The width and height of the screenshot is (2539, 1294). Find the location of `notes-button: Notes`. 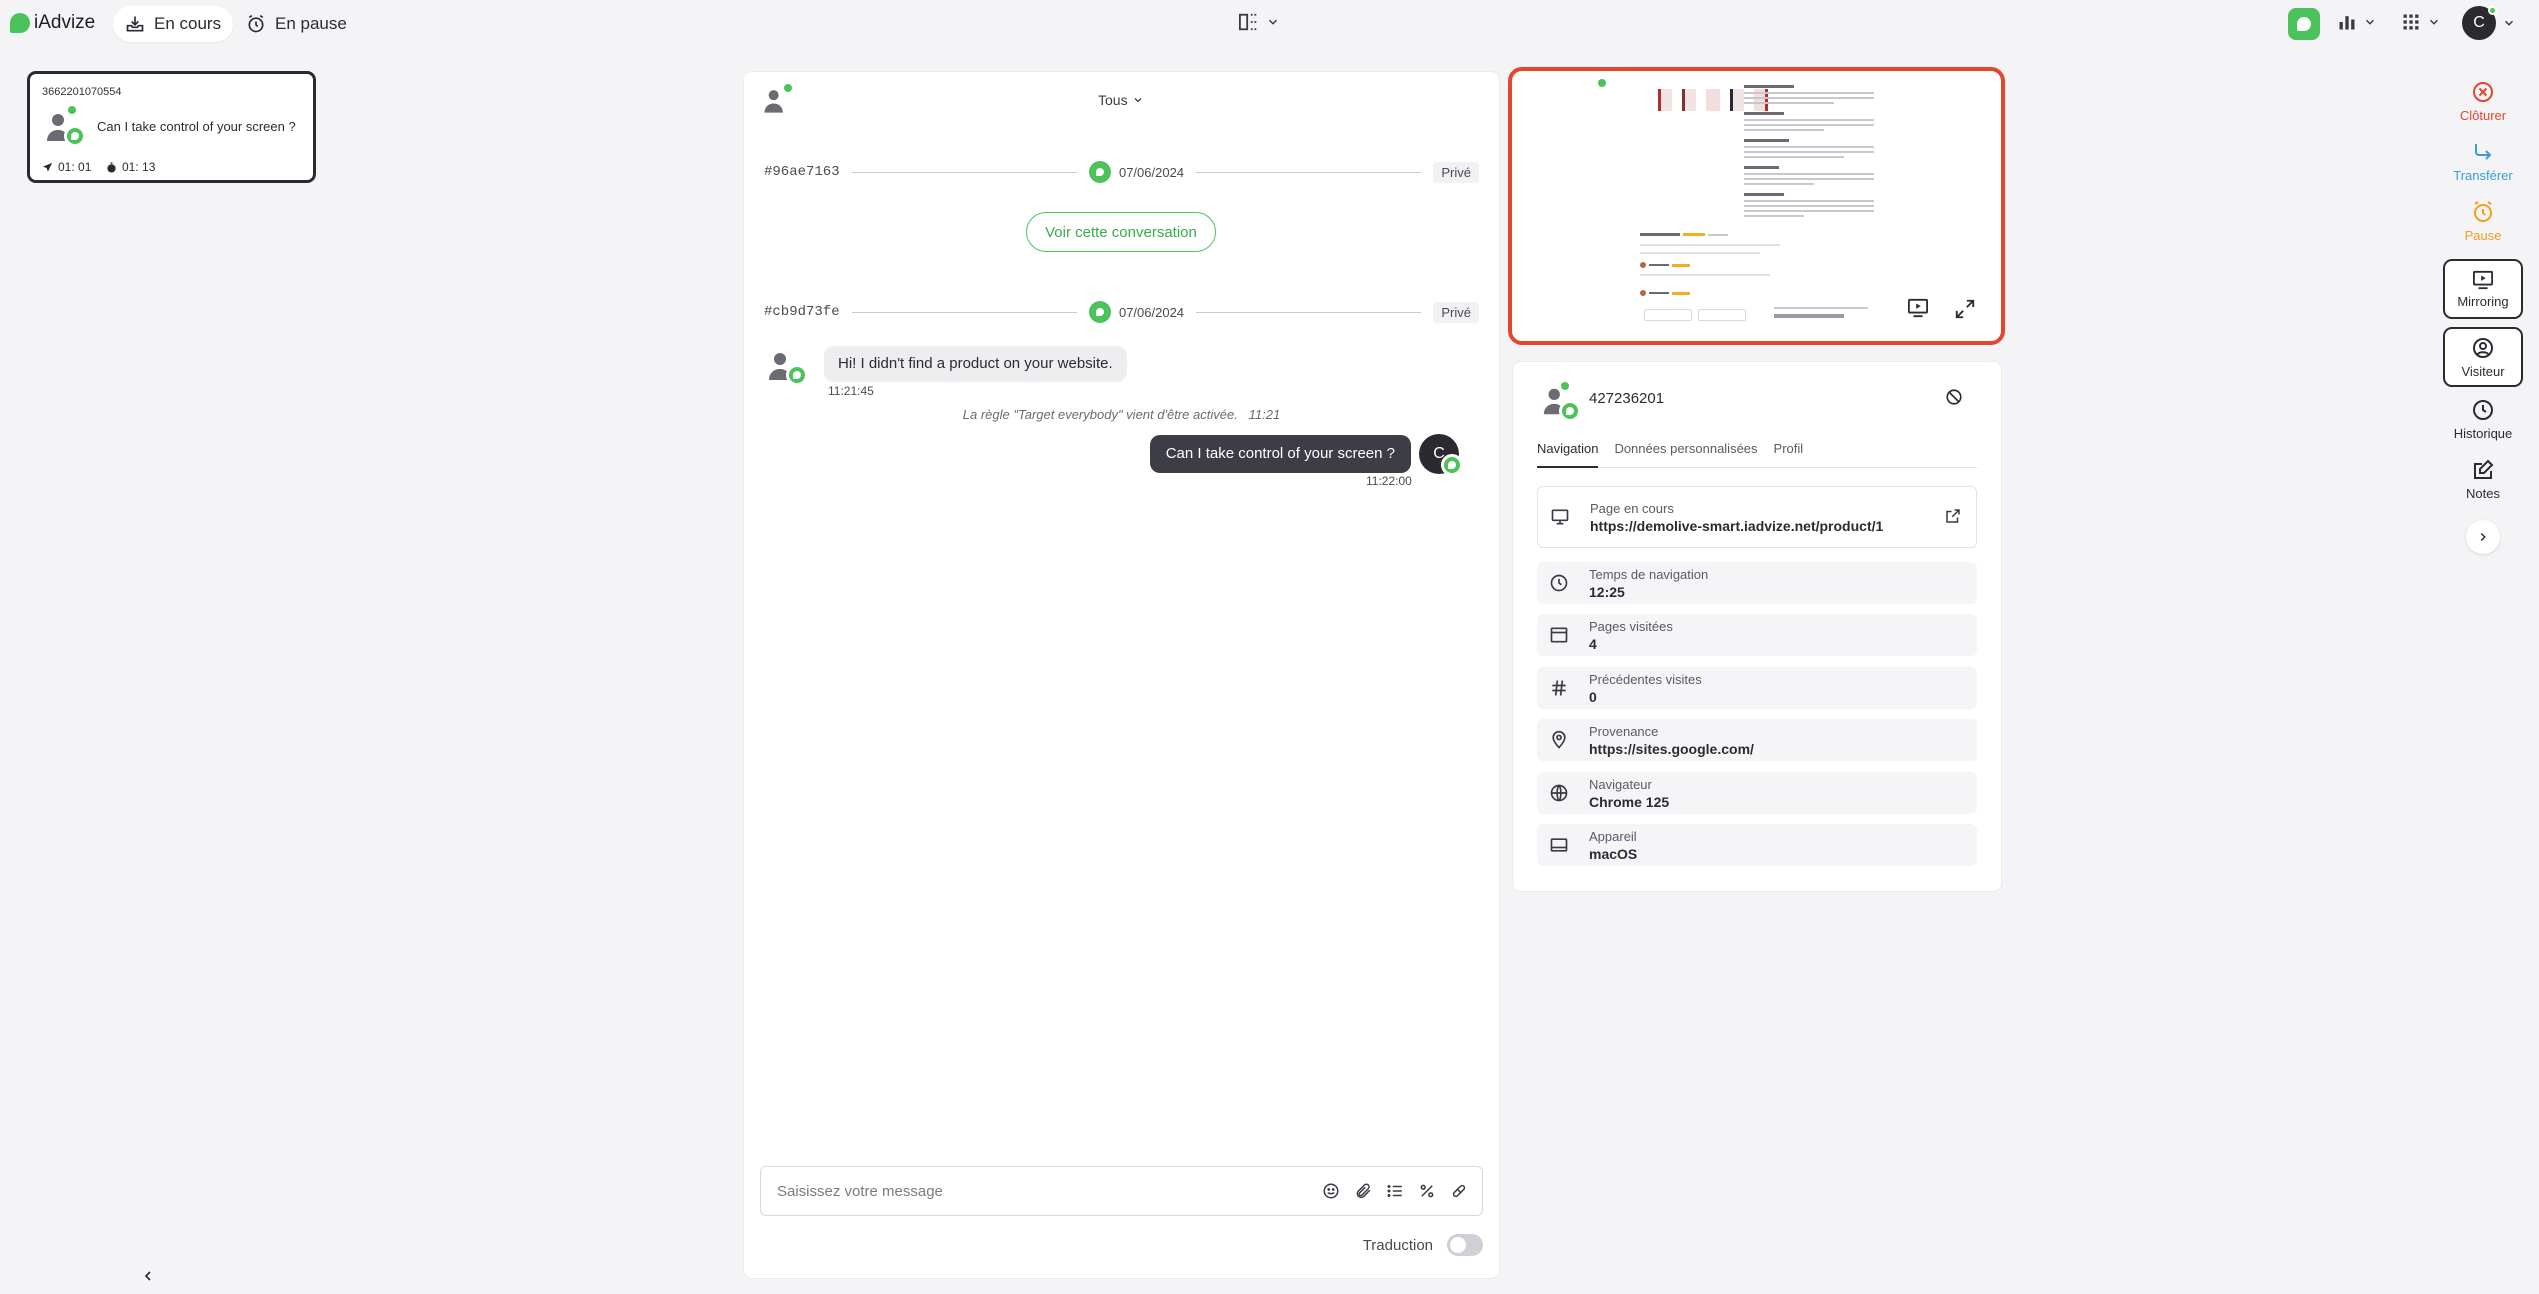

notes-button: Notes is located at coordinates (2483, 479).